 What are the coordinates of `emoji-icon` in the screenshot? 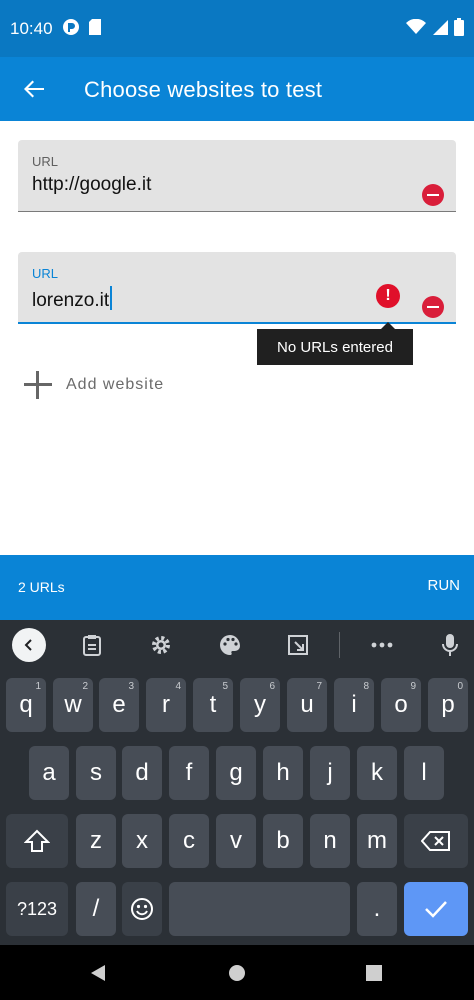 It's located at (142, 909).